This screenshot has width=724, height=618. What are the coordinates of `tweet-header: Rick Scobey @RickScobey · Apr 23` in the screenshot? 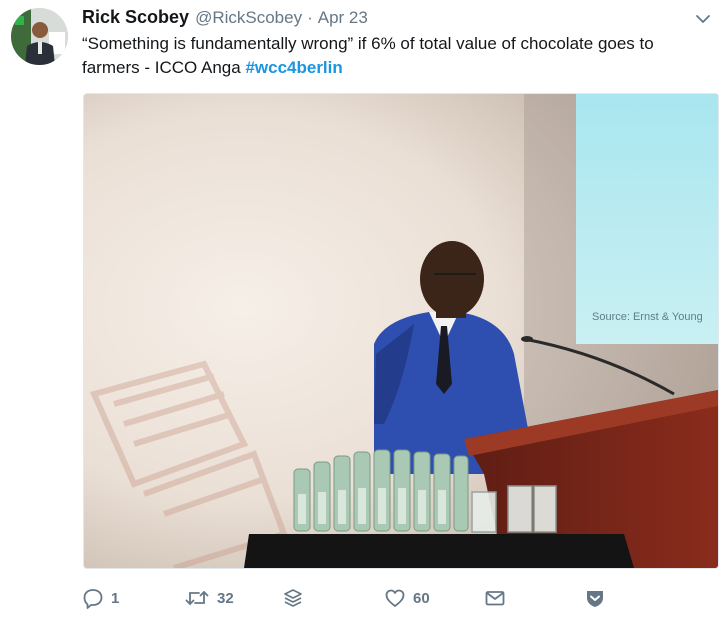 It's located at (225, 19).